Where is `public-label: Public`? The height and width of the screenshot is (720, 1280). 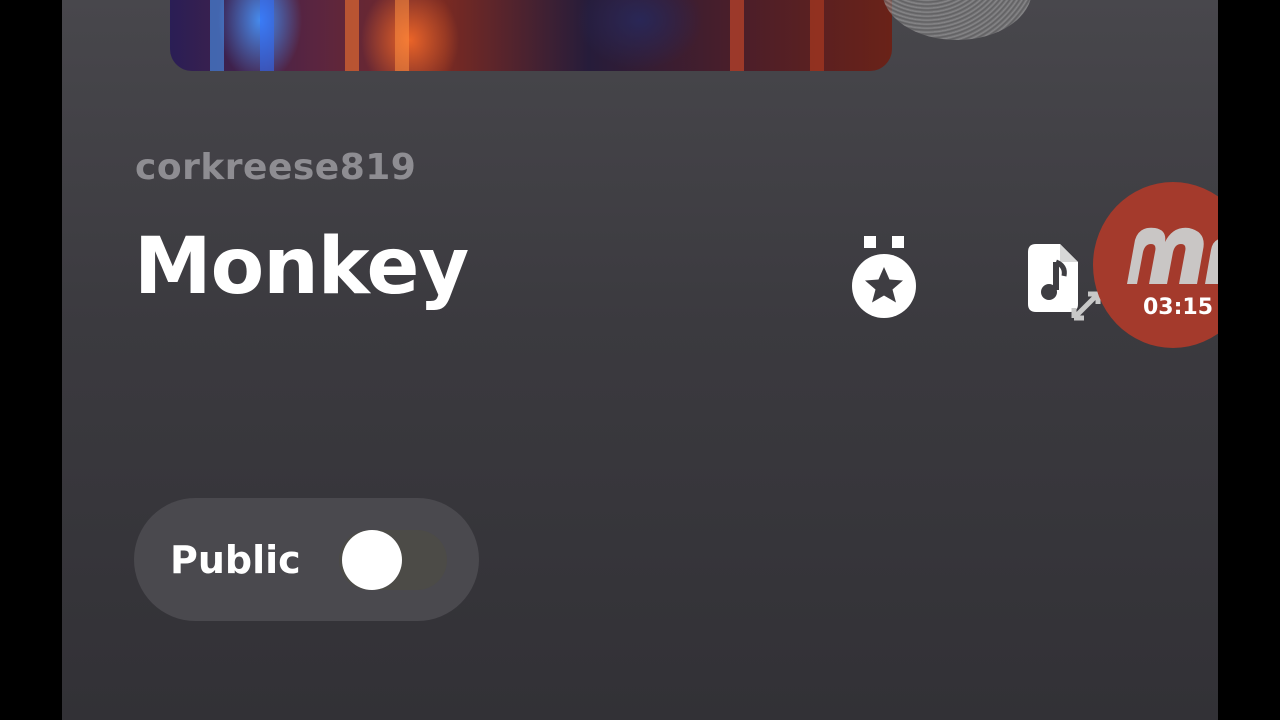
public-label: Public is located at coordinates (235, 560).